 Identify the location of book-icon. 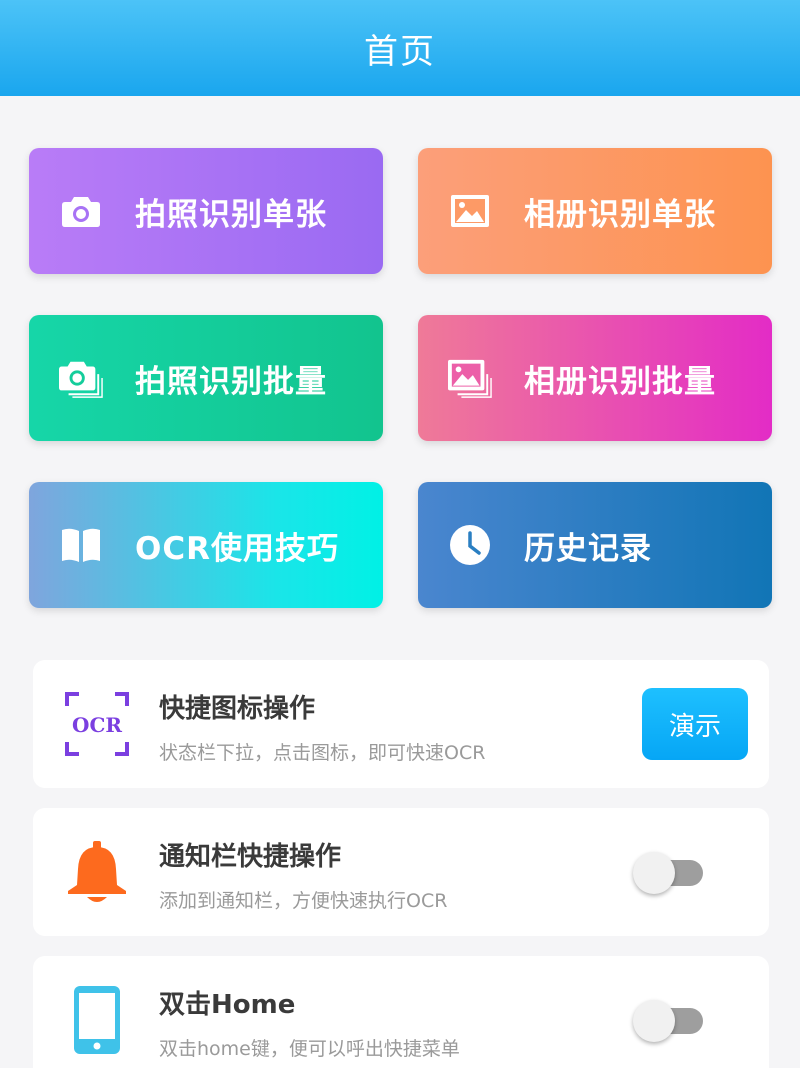
(81, 545).